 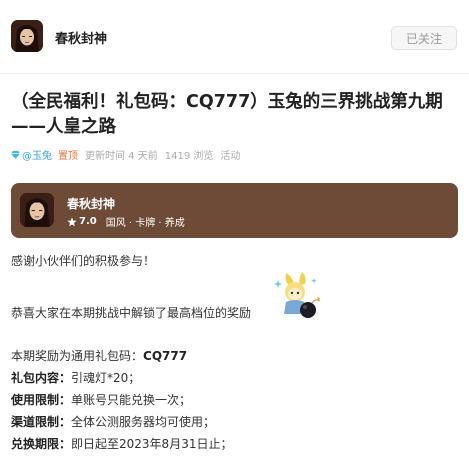 I want to click on detail-expiry: 兑换期限：即日起至2023年8月31日止；, so click(x=121, y=443).